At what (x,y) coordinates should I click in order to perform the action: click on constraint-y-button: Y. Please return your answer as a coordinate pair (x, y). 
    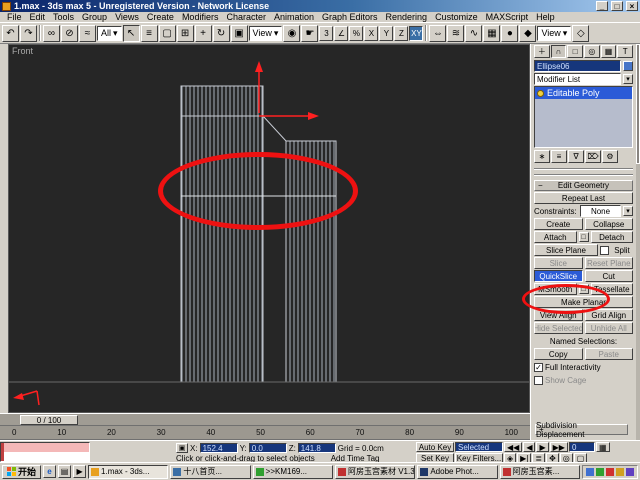
    Looking at the image, I should click on (386, 33).